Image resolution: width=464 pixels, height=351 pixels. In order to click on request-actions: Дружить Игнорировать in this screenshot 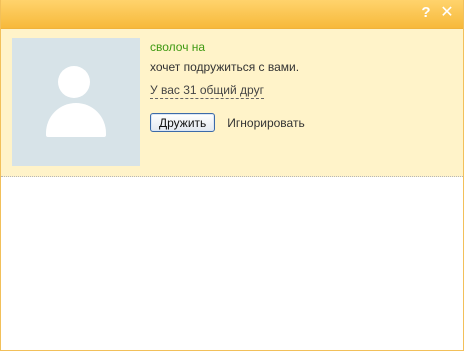, I will do `click(227, 122)`.